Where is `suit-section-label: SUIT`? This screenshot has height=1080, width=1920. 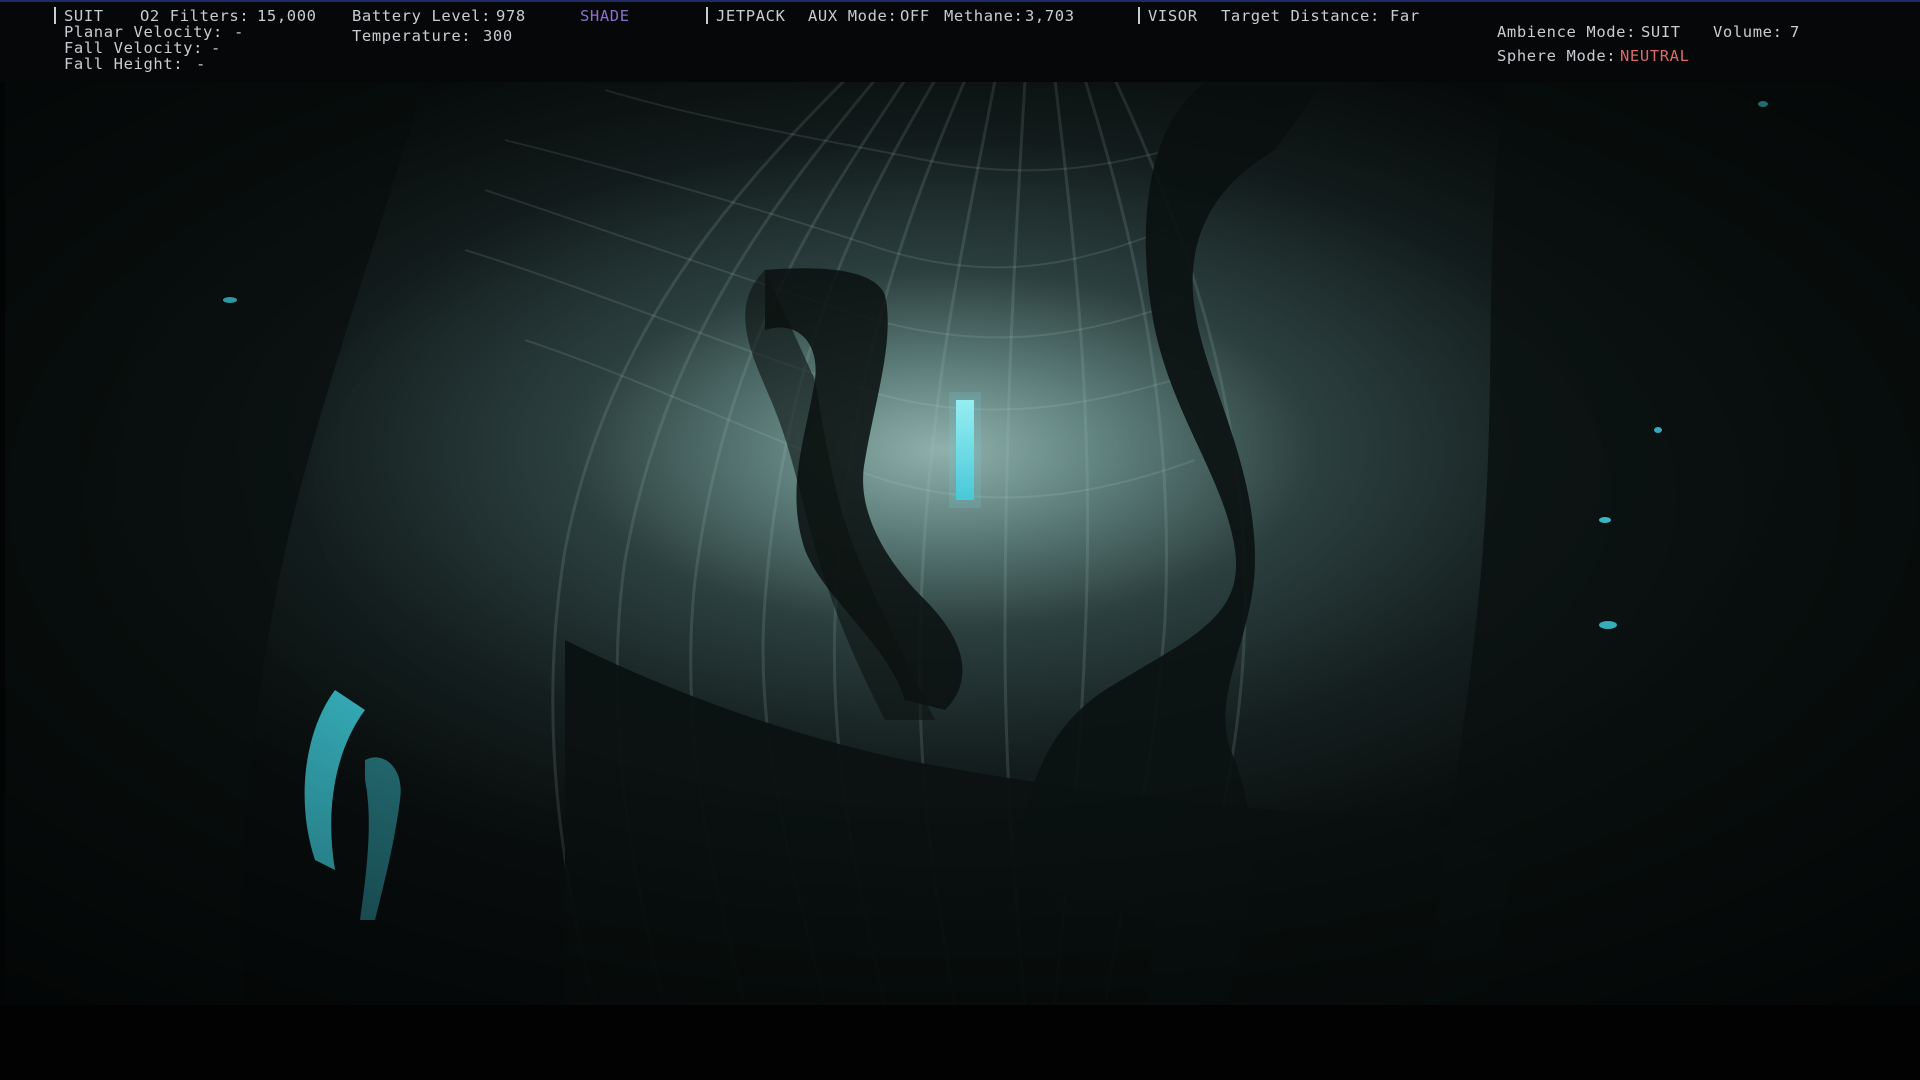 suit-section-label: SUIT is located at coordinates (84, 16).